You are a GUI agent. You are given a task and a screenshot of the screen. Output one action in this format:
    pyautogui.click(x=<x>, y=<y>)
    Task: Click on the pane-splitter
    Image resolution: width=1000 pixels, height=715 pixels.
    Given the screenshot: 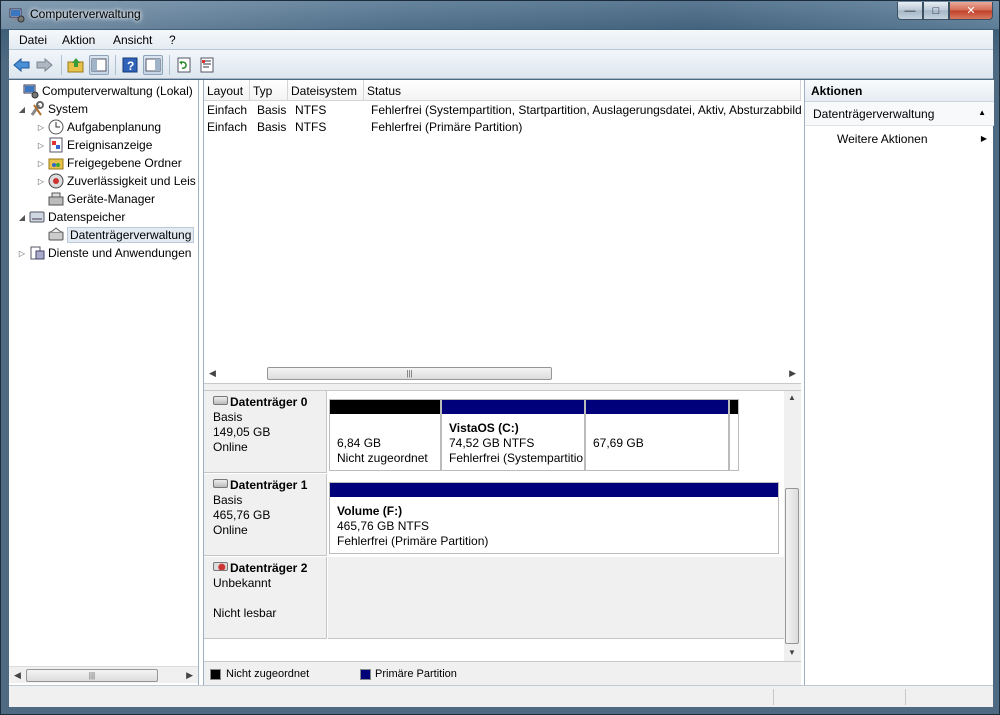 What is the action you would take?
    pyautogui.click(x=502, y=387)
    